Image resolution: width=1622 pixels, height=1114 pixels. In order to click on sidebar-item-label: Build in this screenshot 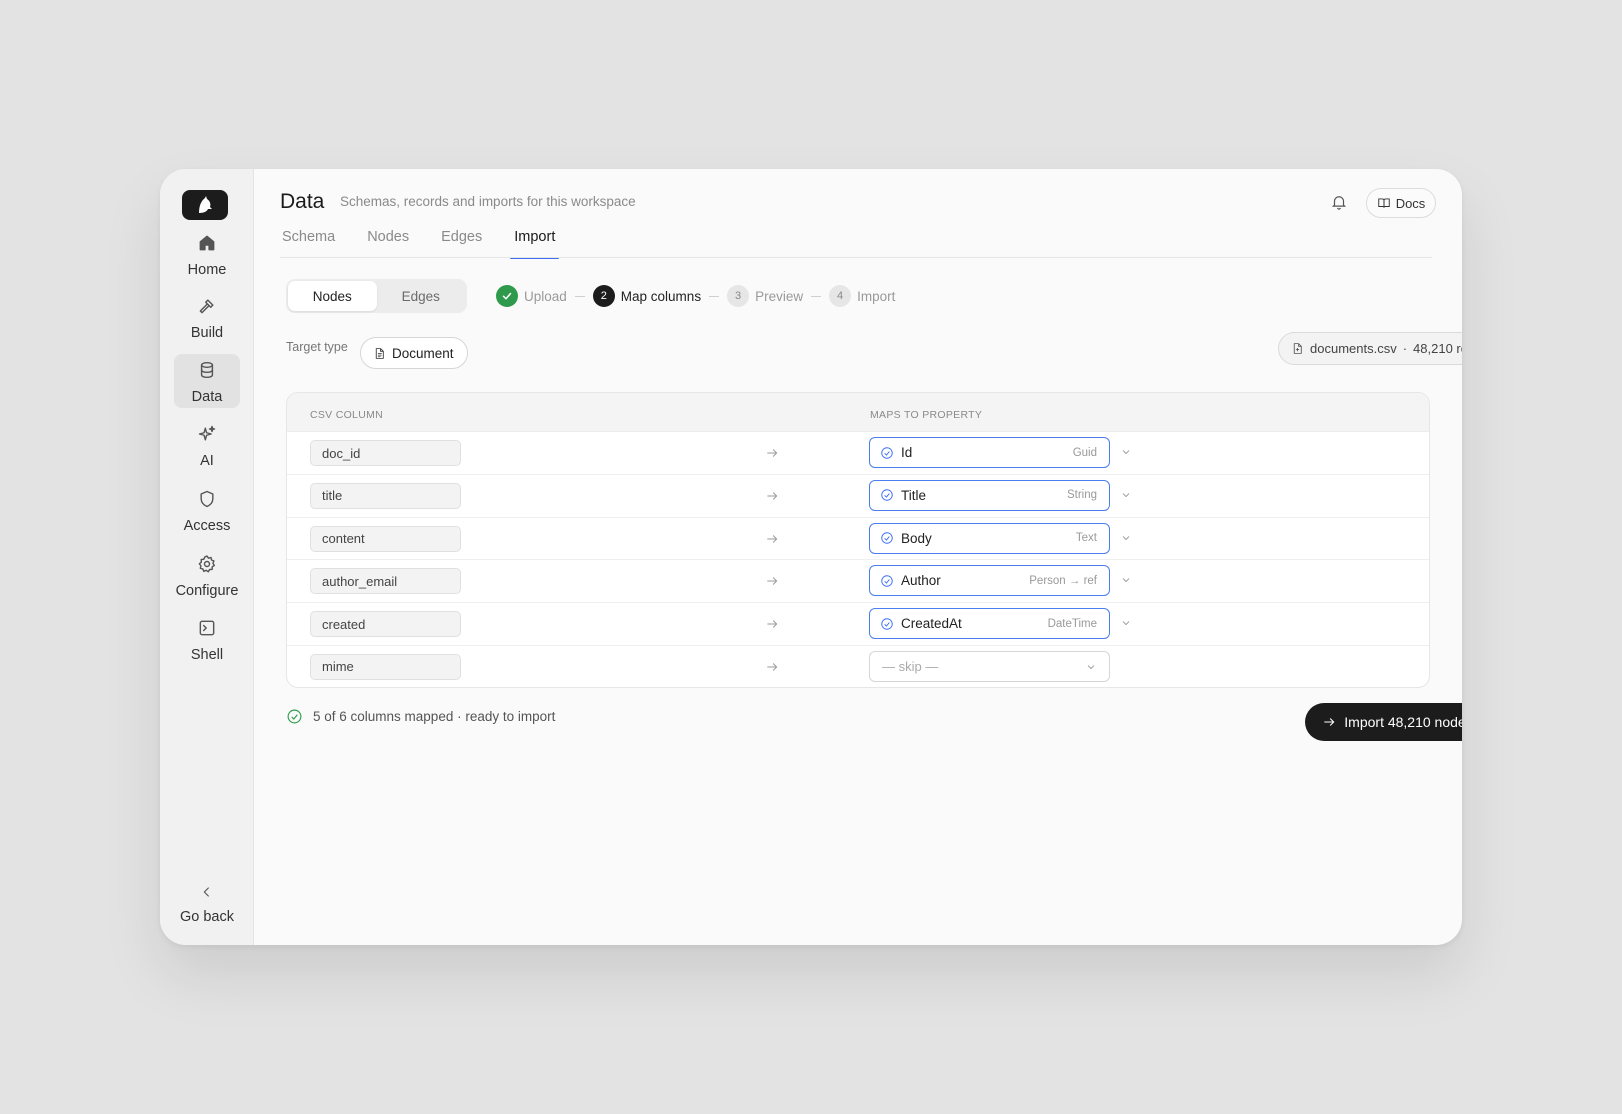, I will do `click(207, 333)`.